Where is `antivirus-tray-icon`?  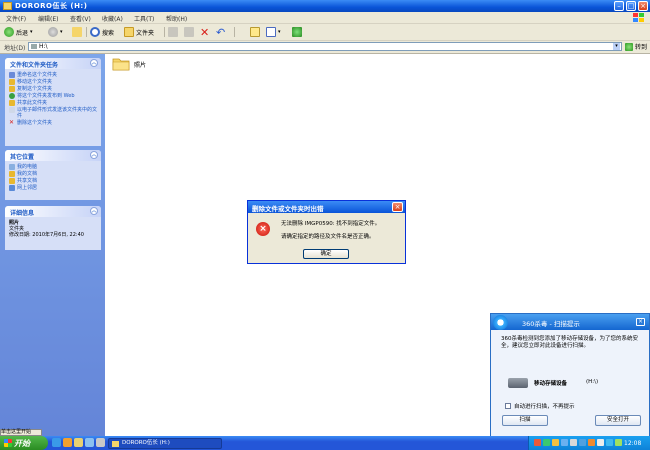 antivirus-tray-icon is located at coordinates (591, 442).